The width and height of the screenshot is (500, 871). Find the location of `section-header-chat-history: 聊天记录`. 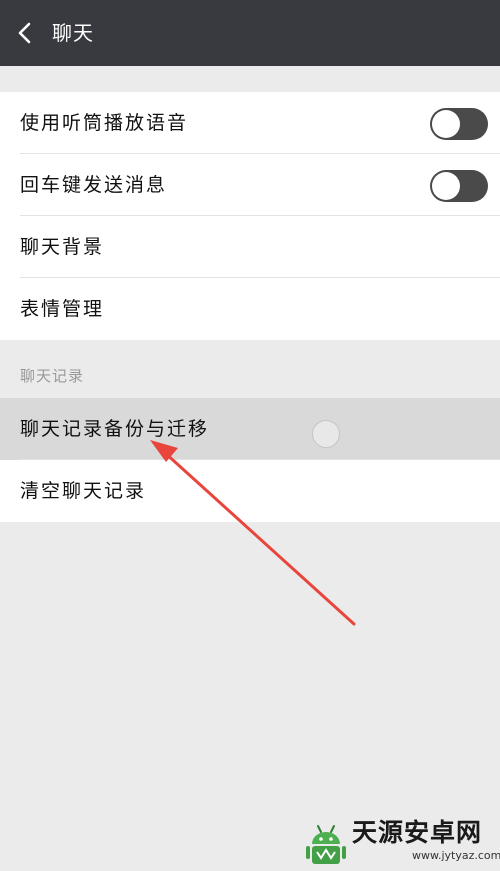

section-header-chat-history: 聊天记录 is located at coordinates (52, 376).